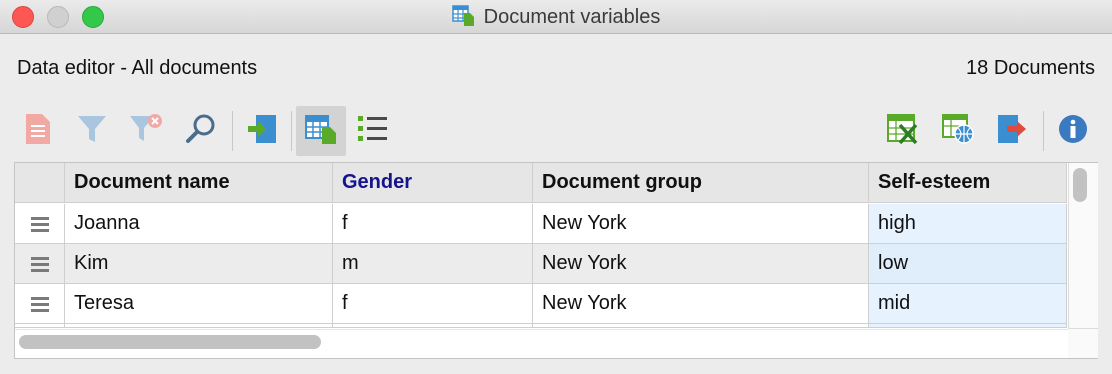 Image resolution: width=1112 pixels, height=374 pixels. I want to click on info-icon, so click(1073, 131).